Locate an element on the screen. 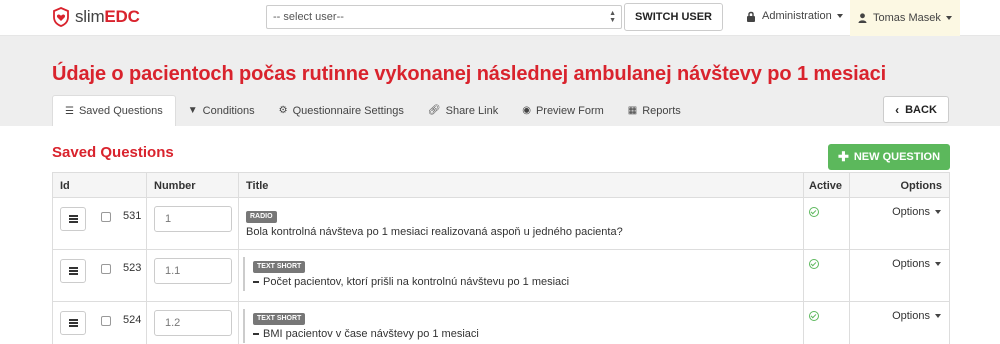 The image size is (1000, 344). table-header: Id Number Title Active Options is located at coordinates (501, 185).